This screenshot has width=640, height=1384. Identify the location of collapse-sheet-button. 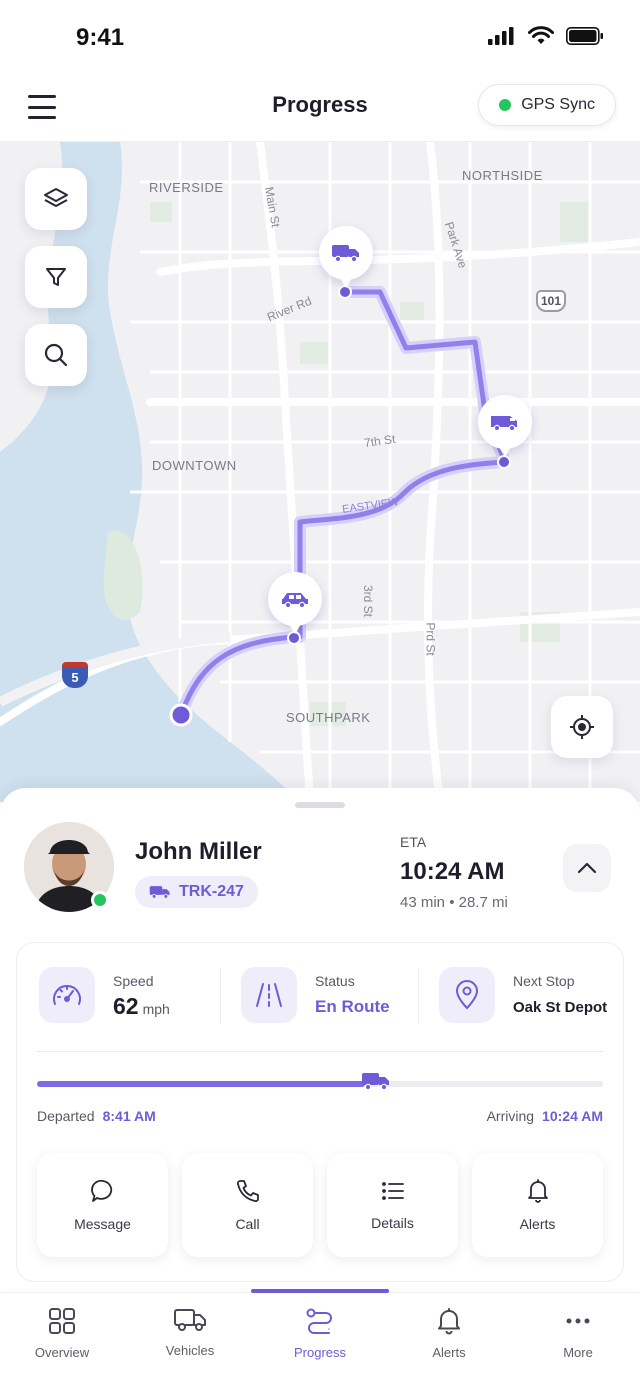
(587, 868).